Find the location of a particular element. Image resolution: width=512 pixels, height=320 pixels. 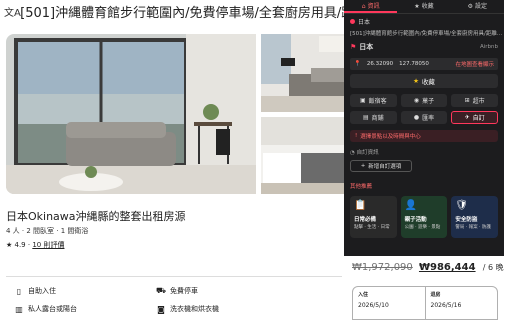

reviews-link: 10 則評價 is located at coordinates (48, 245).